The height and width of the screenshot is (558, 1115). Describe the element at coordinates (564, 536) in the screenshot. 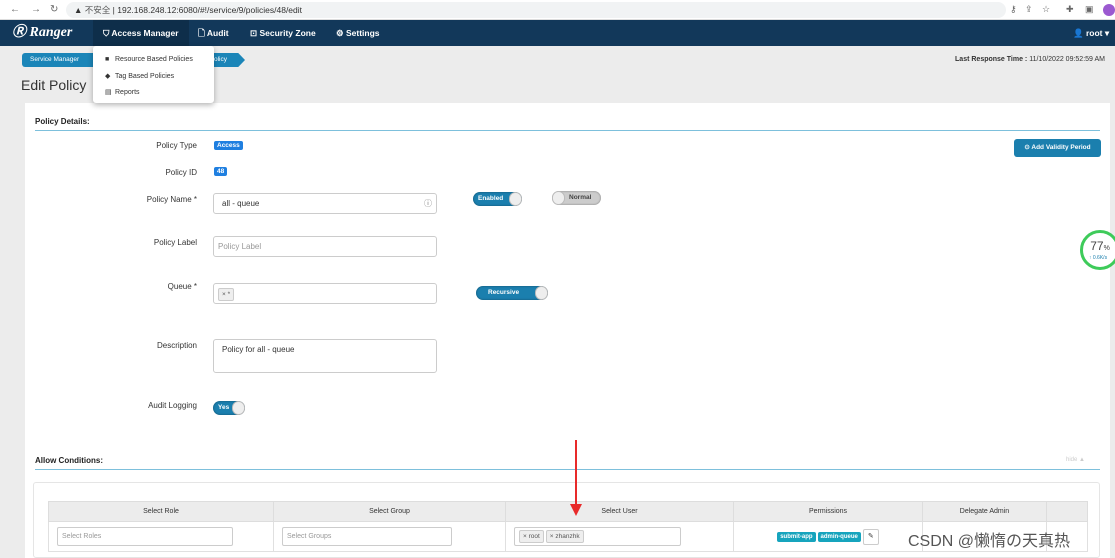

I see `user-chip: × zhanzhk` at that location.